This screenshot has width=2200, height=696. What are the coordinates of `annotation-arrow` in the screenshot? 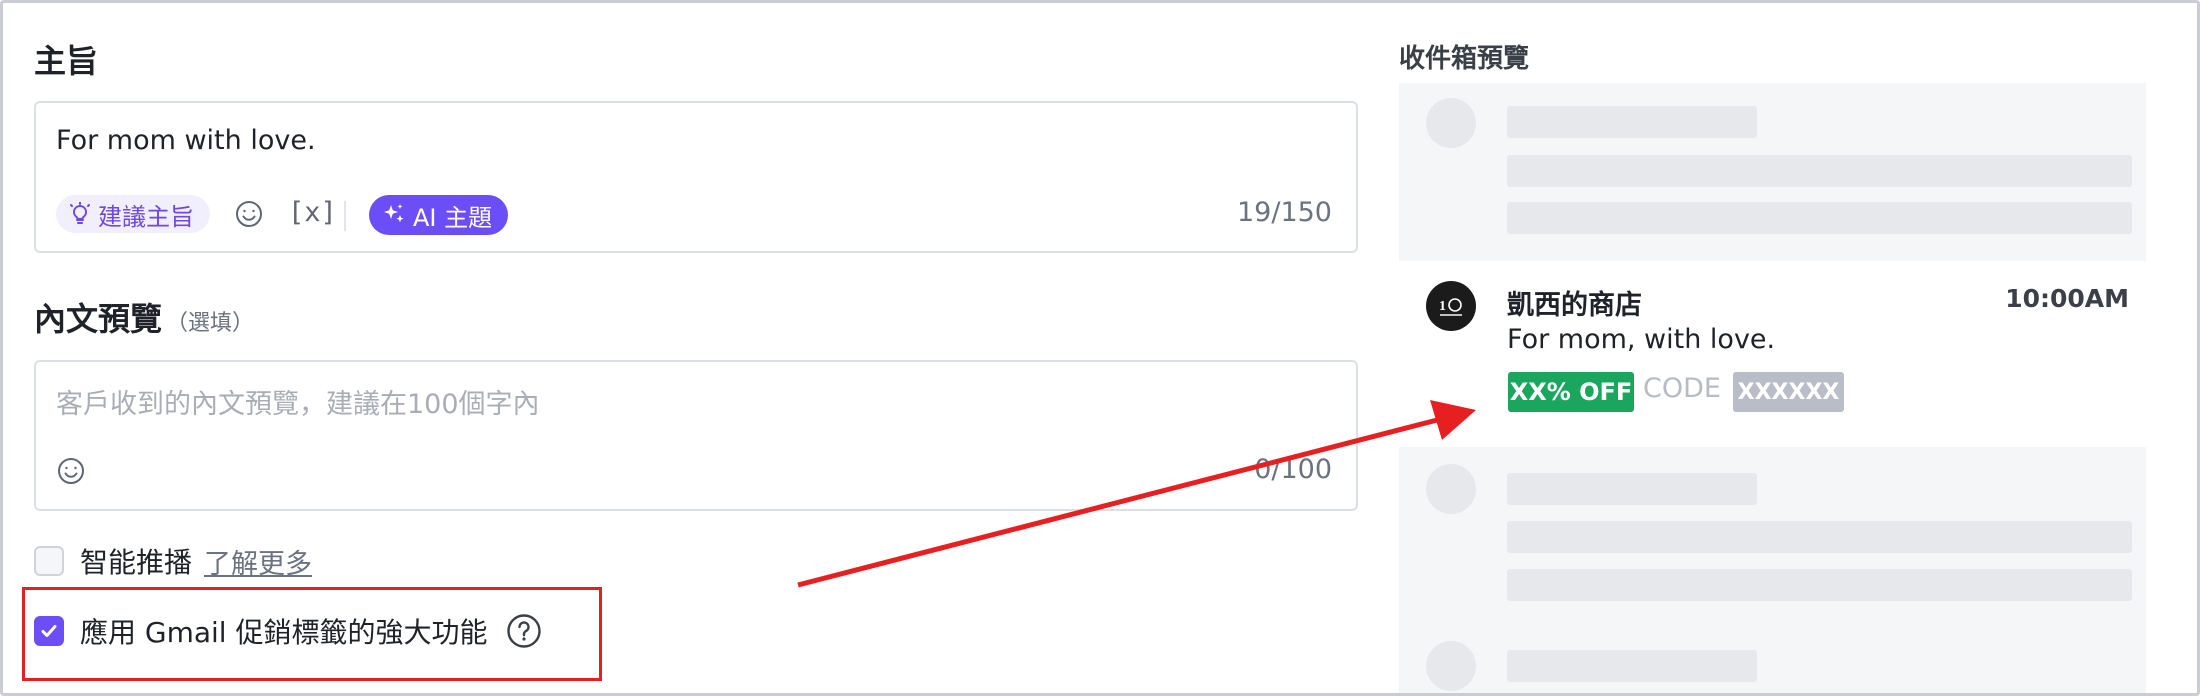 It's located at (1136, 494).